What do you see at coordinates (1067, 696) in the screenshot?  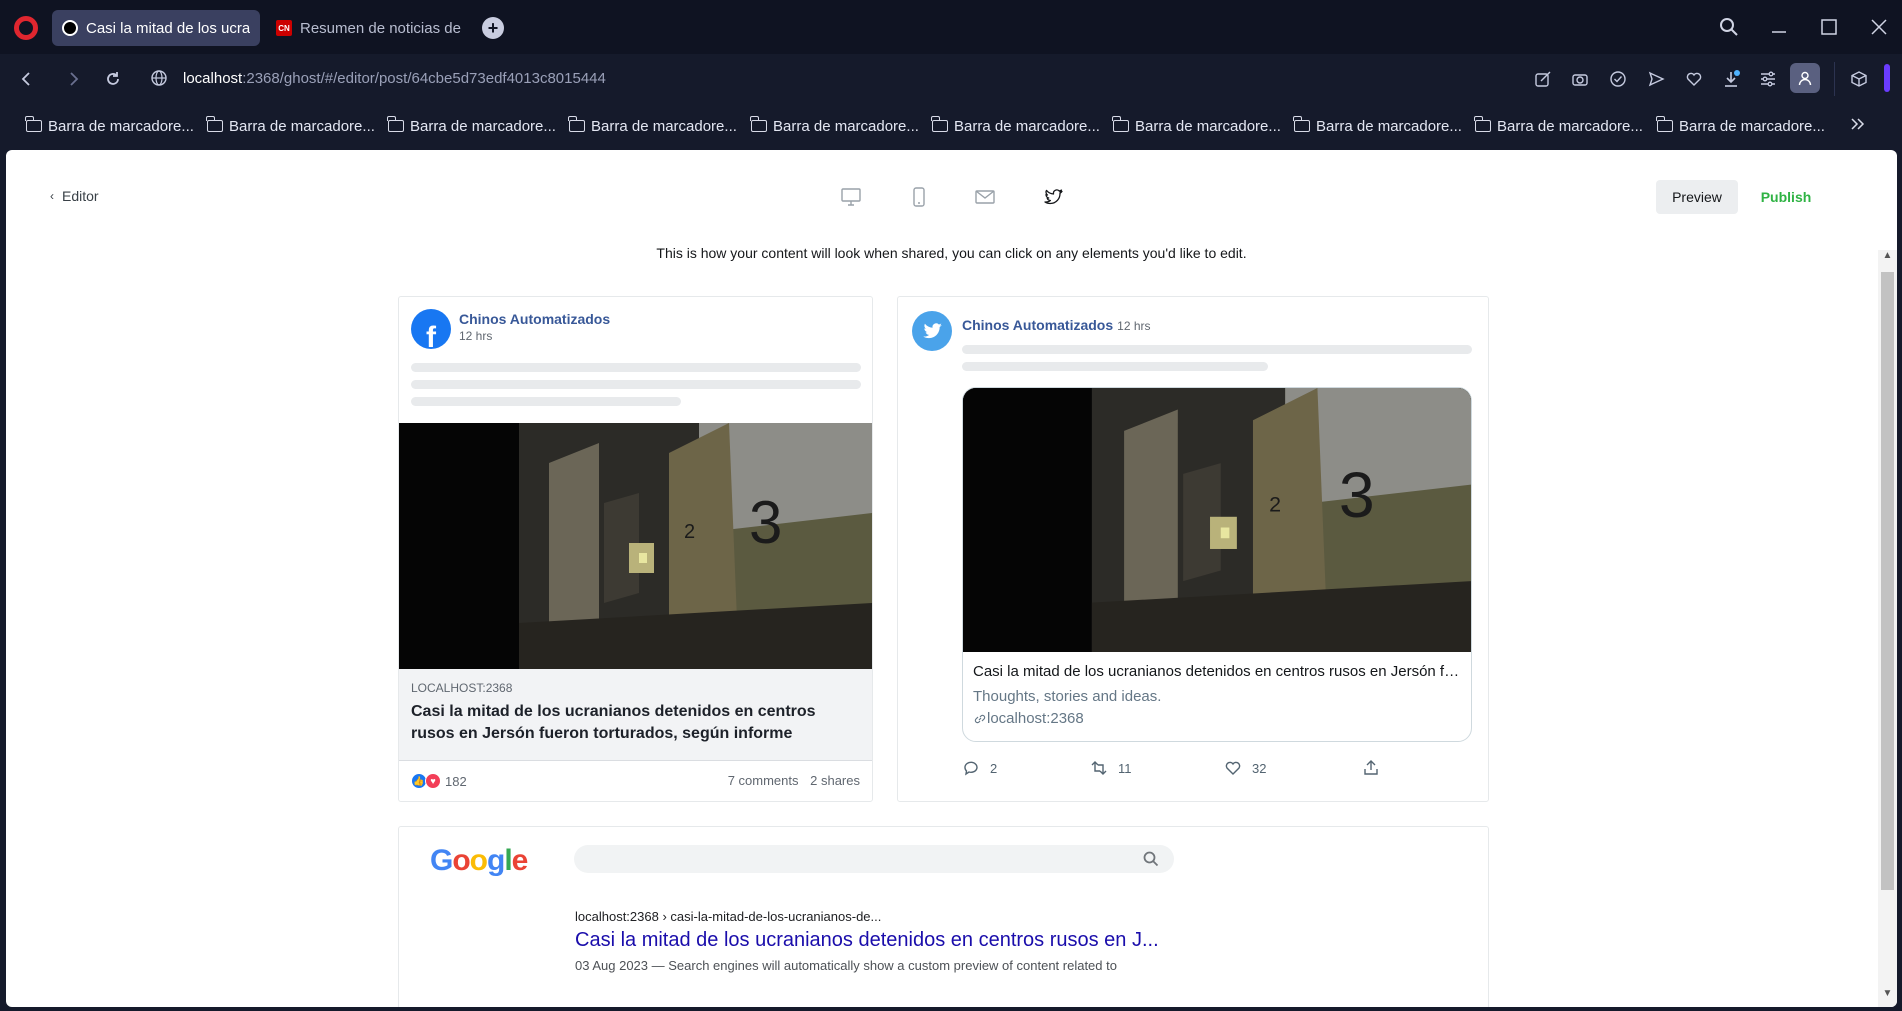 I see `twitter-card-description: Thoughts, stories and ideas.` at bounding box center [1067, 696].